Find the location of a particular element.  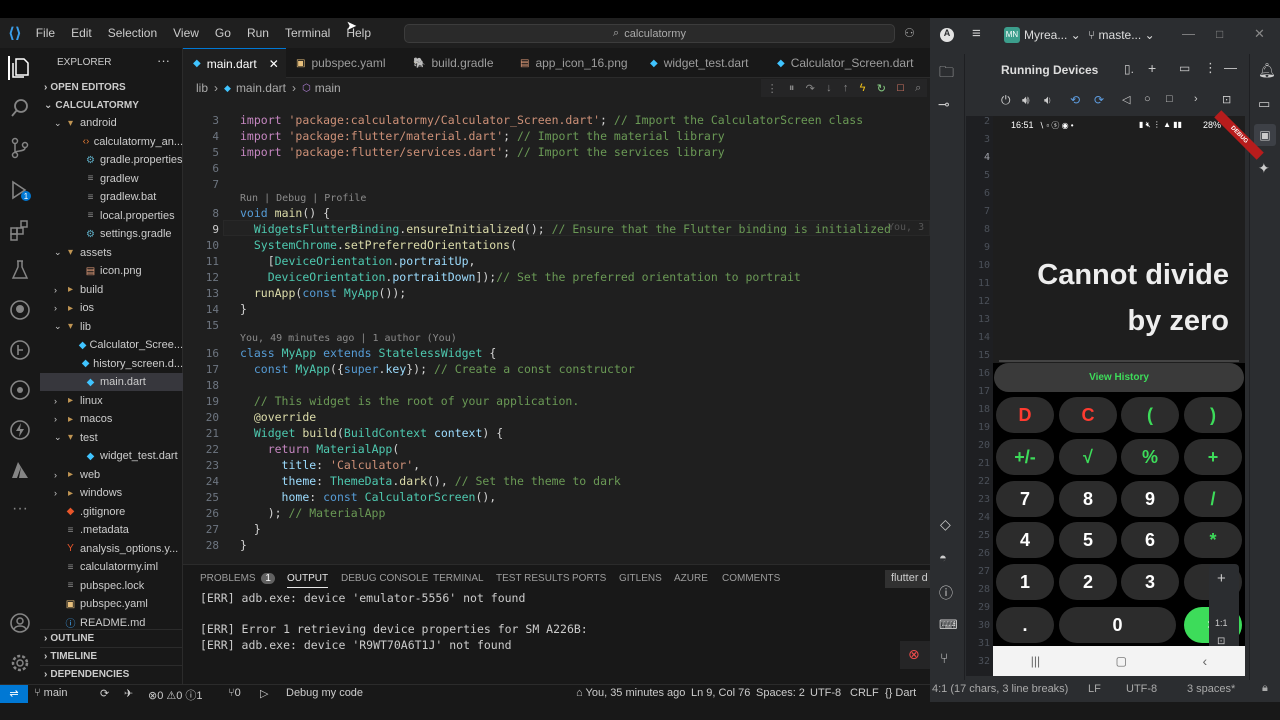

gitlens-icon is located at coordinates (20, 350).